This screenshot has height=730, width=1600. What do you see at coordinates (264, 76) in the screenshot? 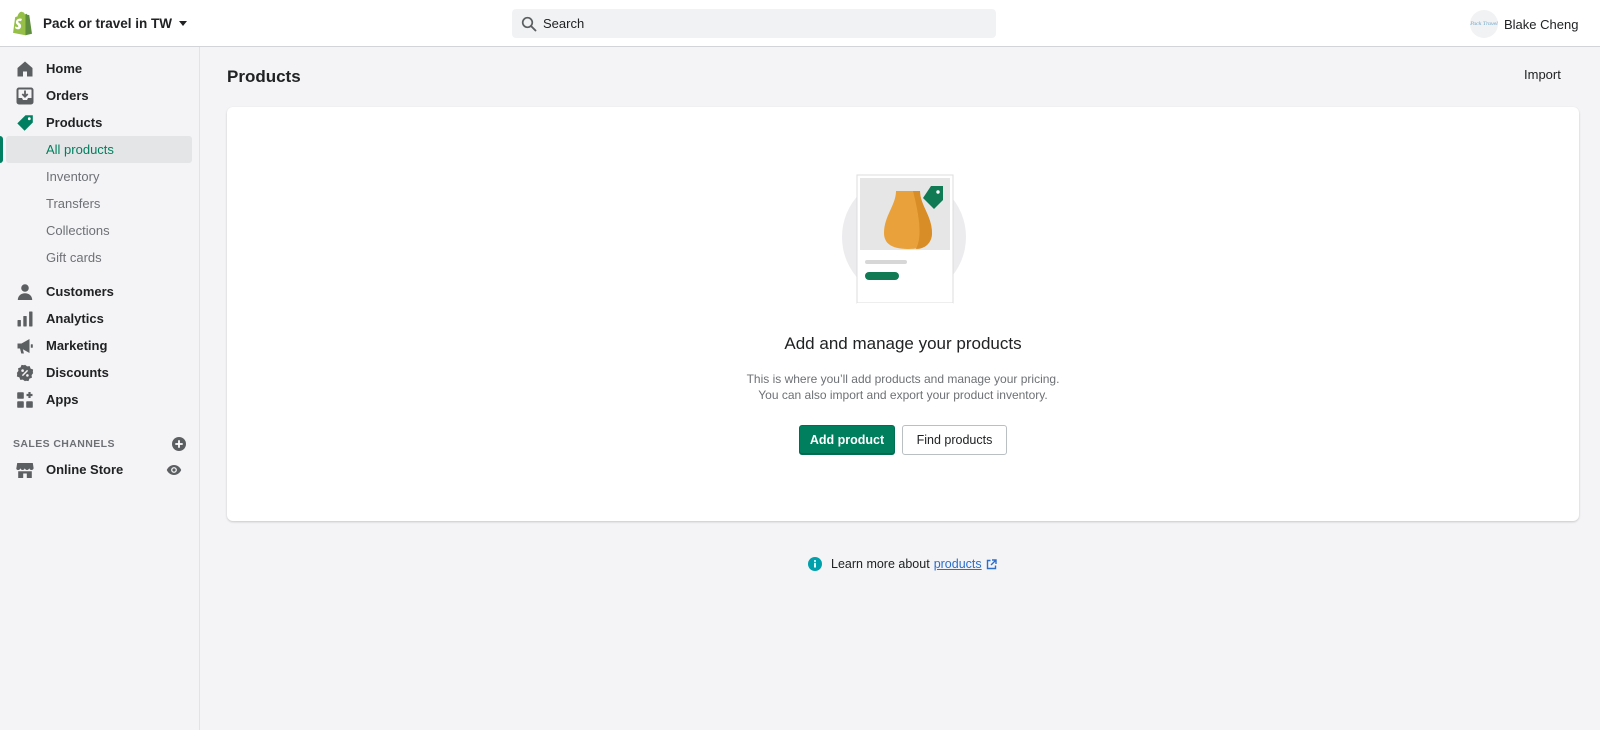
I see `page-title: Products` at bounding box center [264, 76].